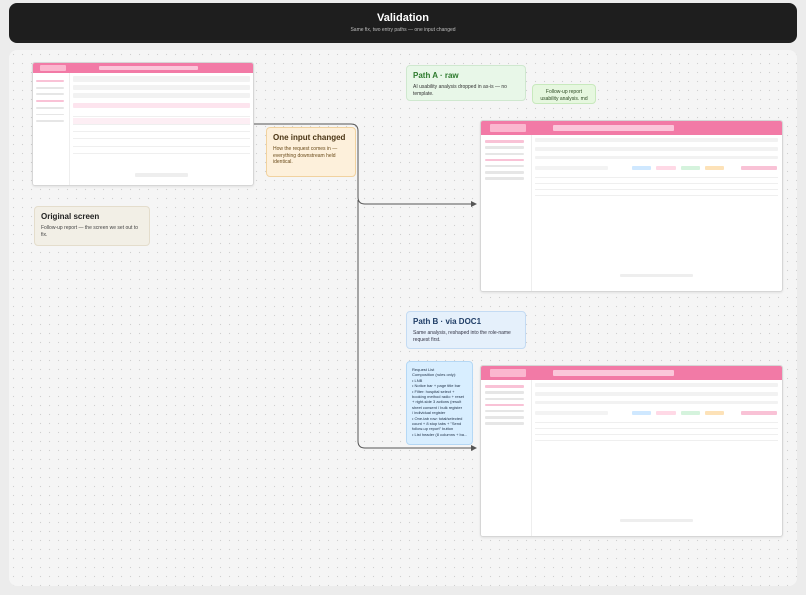 The height and width of the screenshot is (595, 806). I want to click on original-screen-screenshot, so click(143, 124).